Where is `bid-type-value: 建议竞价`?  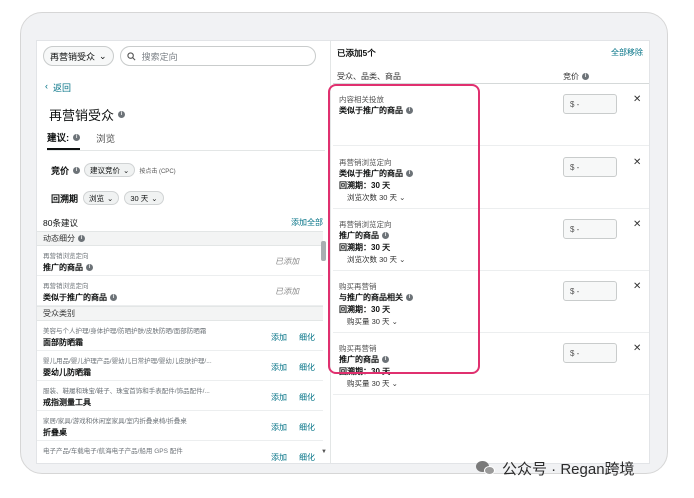
bid-type-value: 建议竞价 is located at coordinates (105, 170).